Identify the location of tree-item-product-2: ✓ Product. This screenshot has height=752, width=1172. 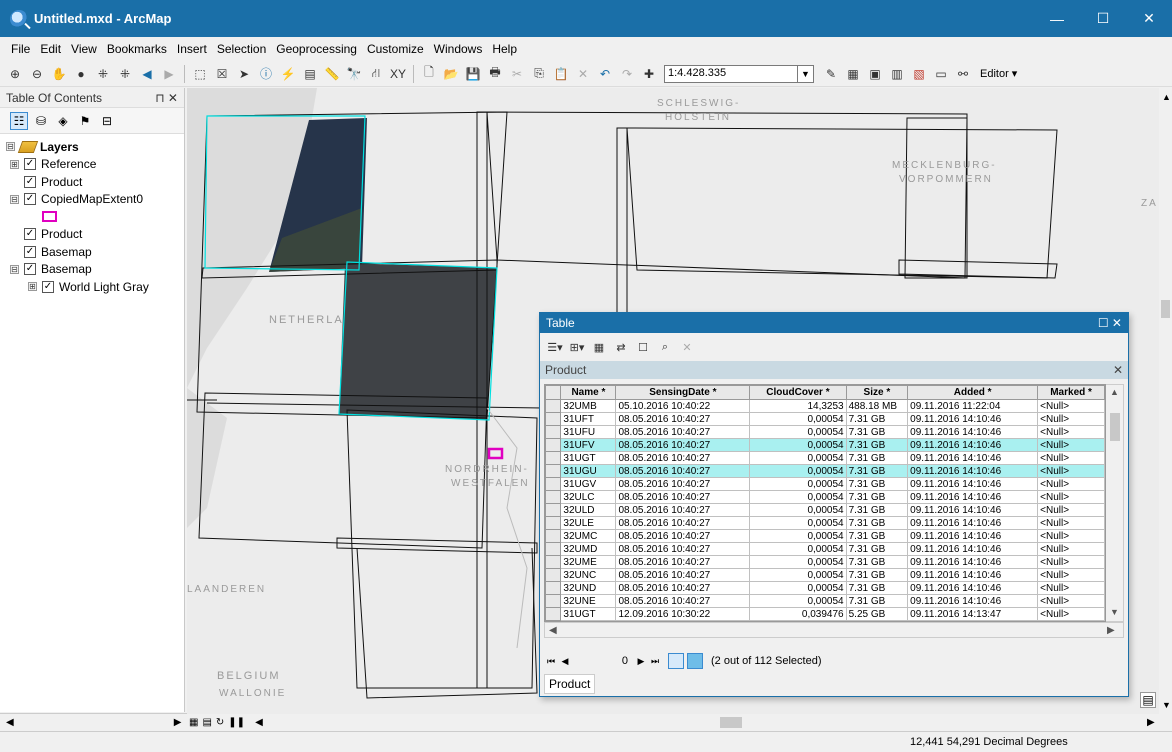
(92, 235).